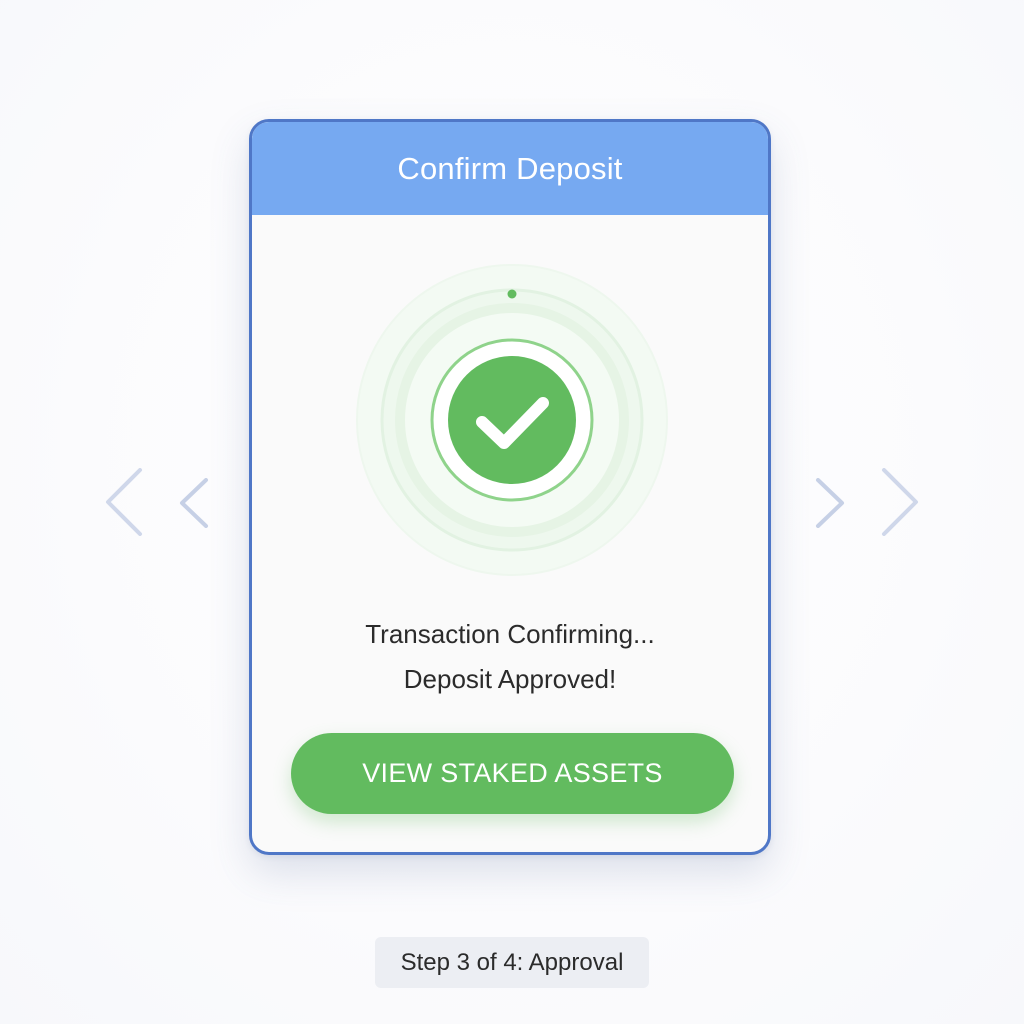 This screenshot has height=1024, width=1024. I want to click on next-chevron-icon, so click(830, 503).